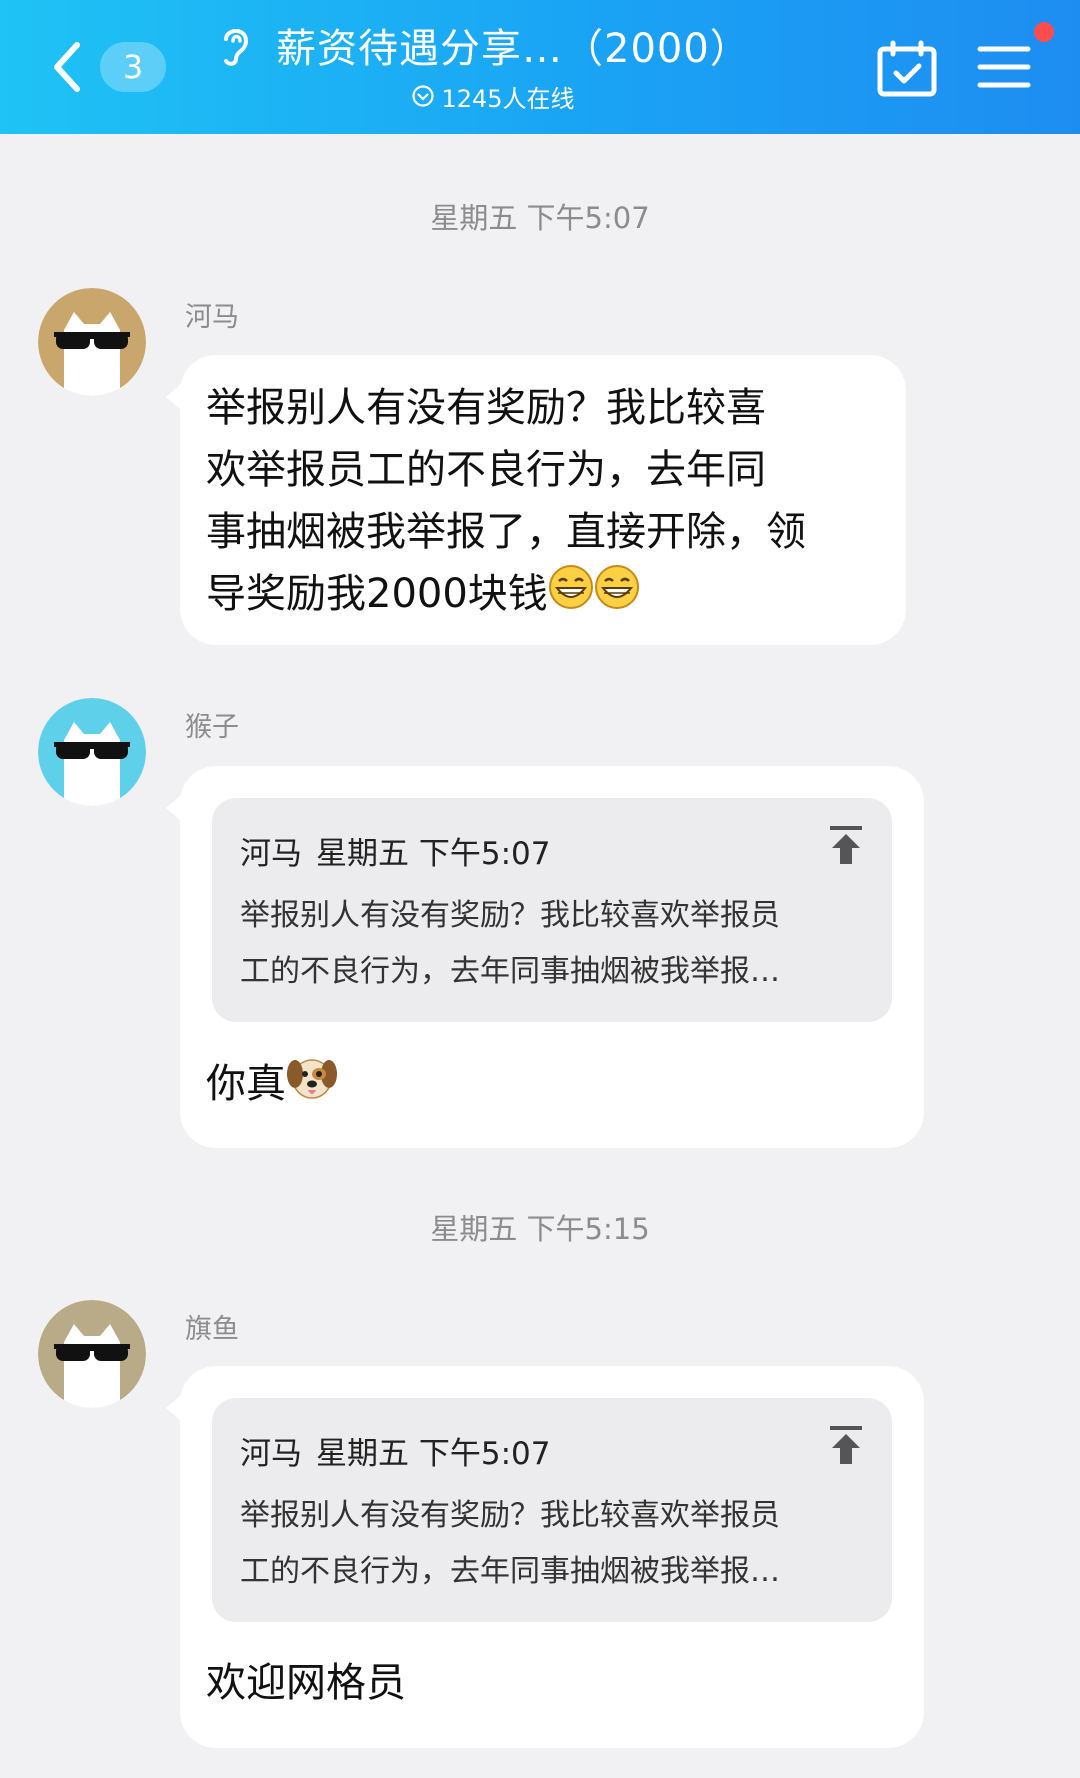  What do you see at coordinates (246, 1084) in the screenshot?
I see `message-line-text: 你真` at bounding box center [246, 1084].